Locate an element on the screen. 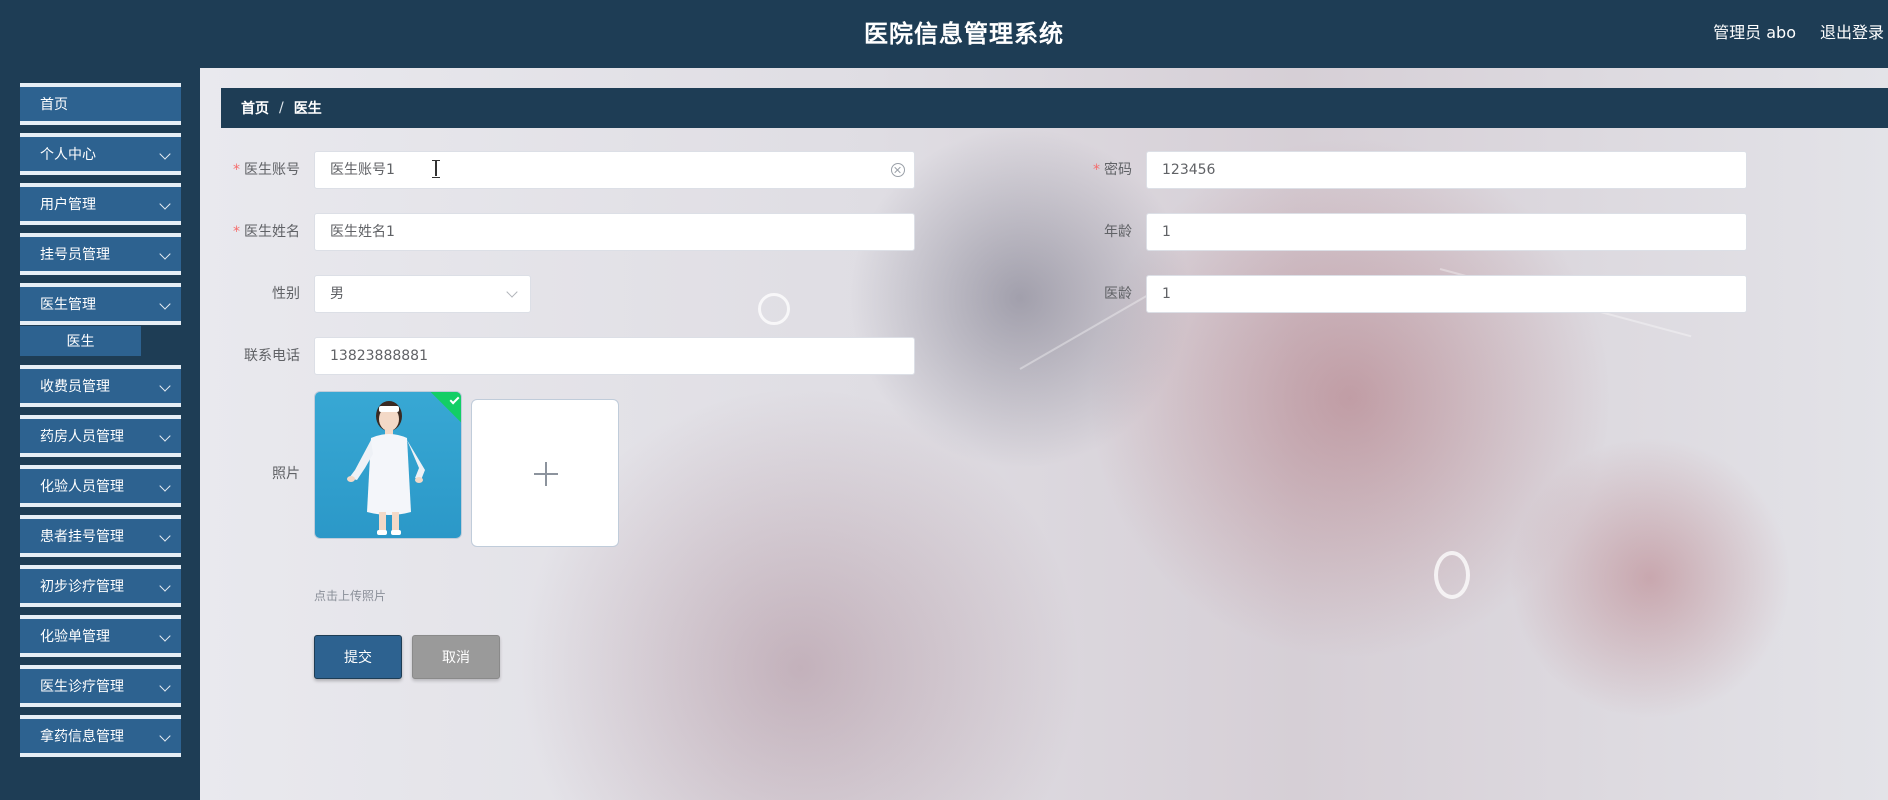 This screenshot has width=1888, height=800. sidebar-item-label: 拿药信息管理 is located at coordinates (82, 737).